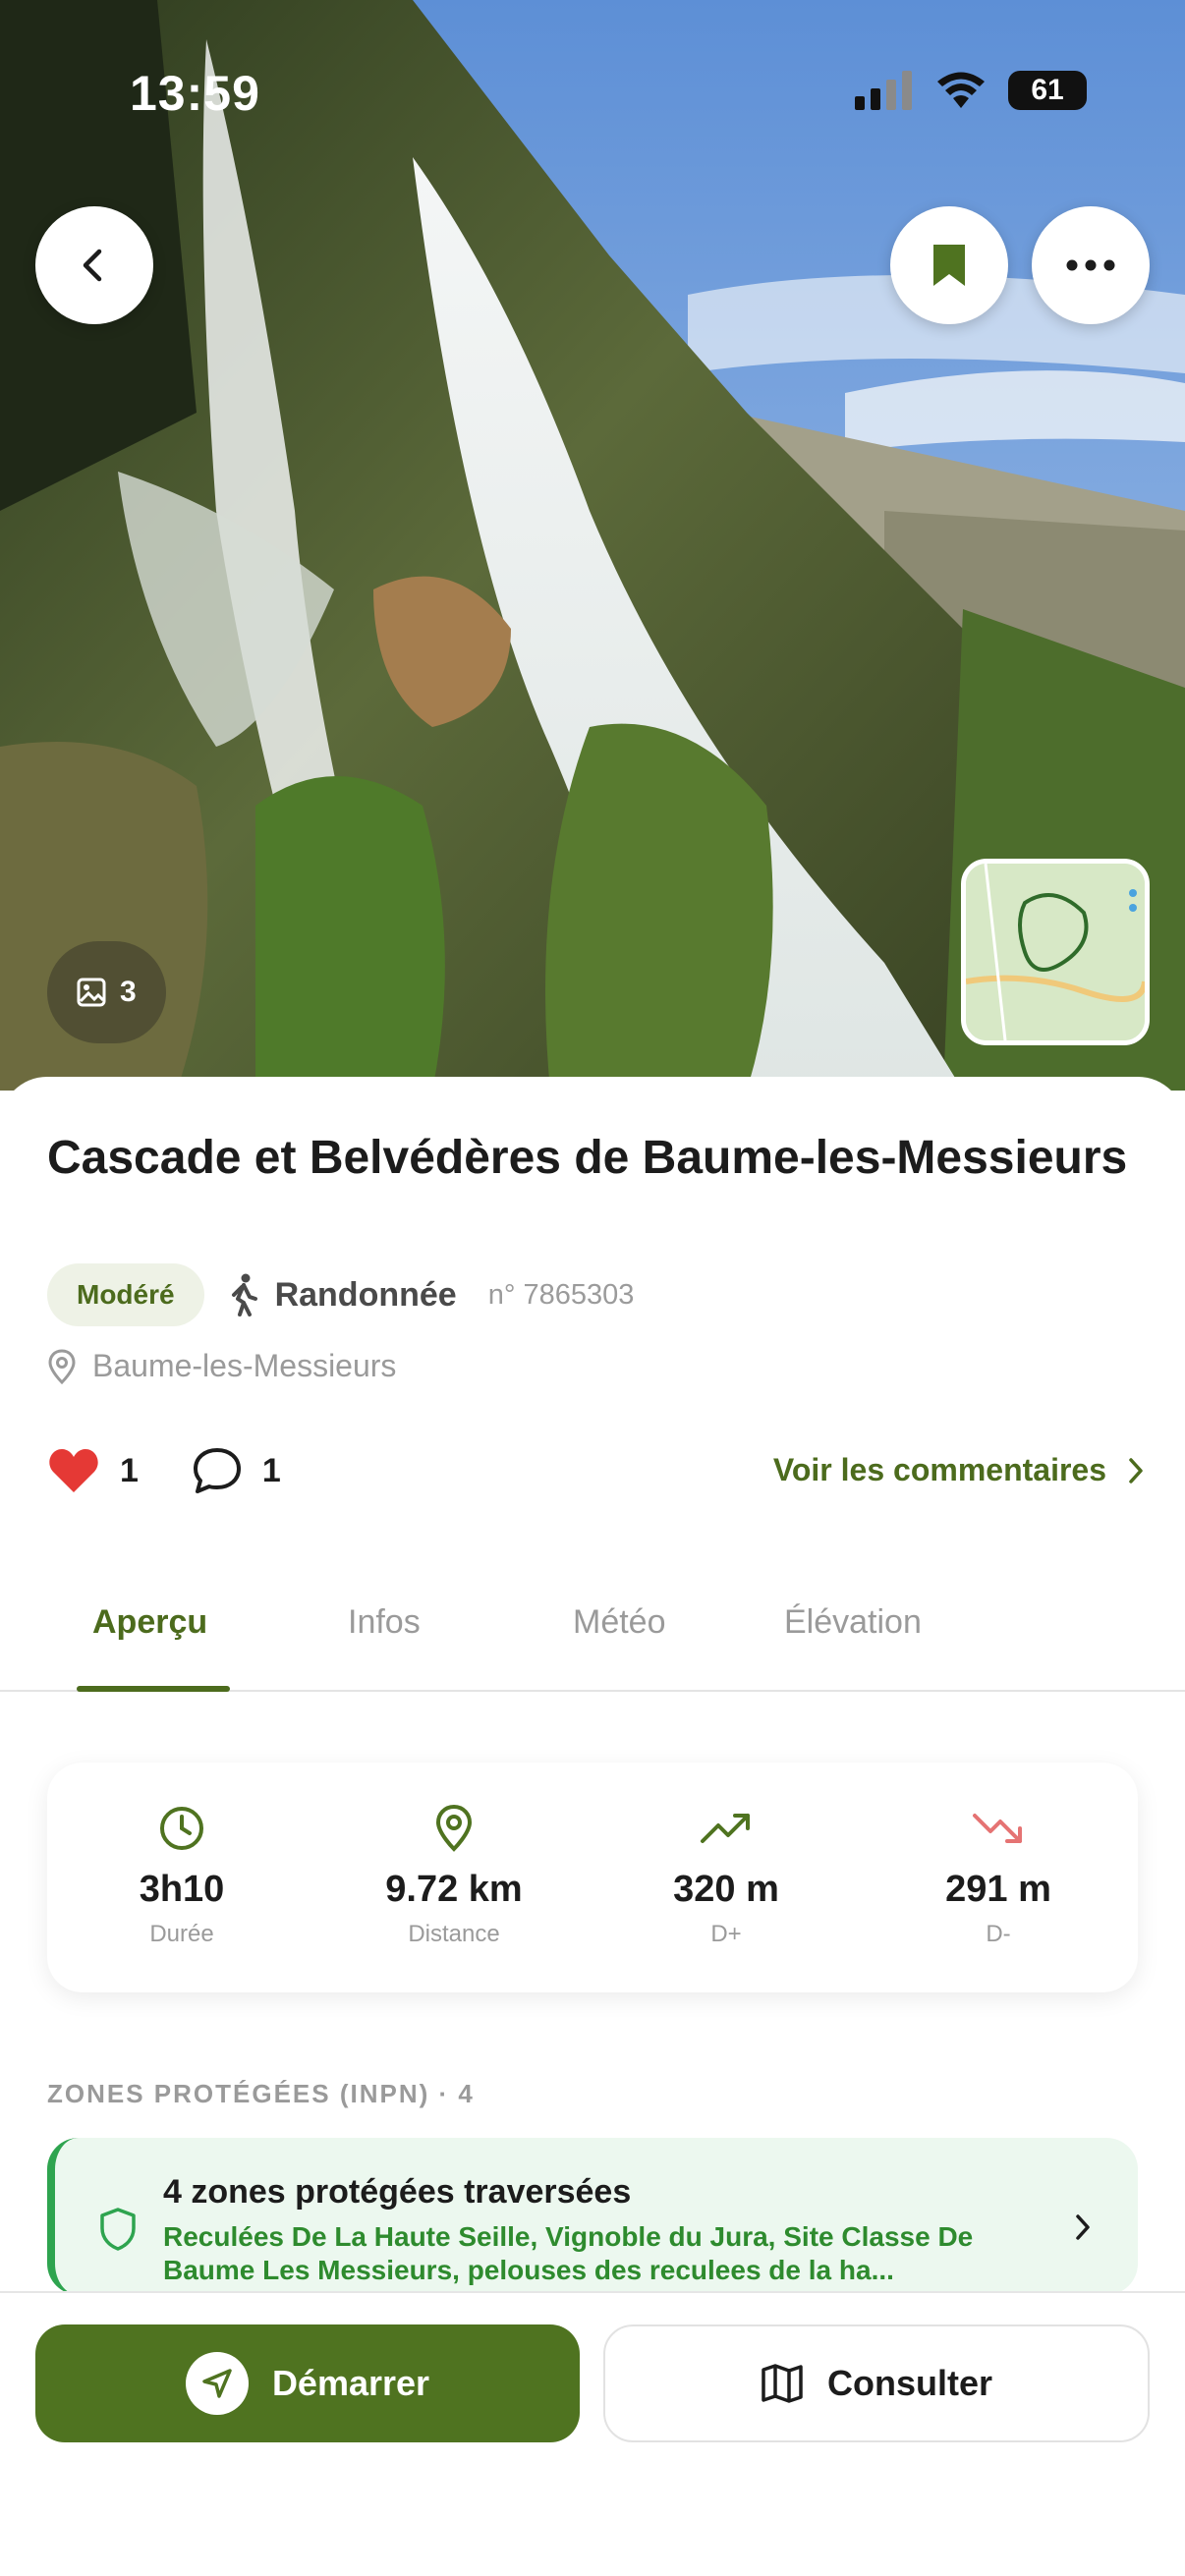 The image size is (1185, 2576). What do you see at coordinates (726, 1934) in the screenshot?
I see `stat-ascent-label: D+` at bounding box center [726, 1934].